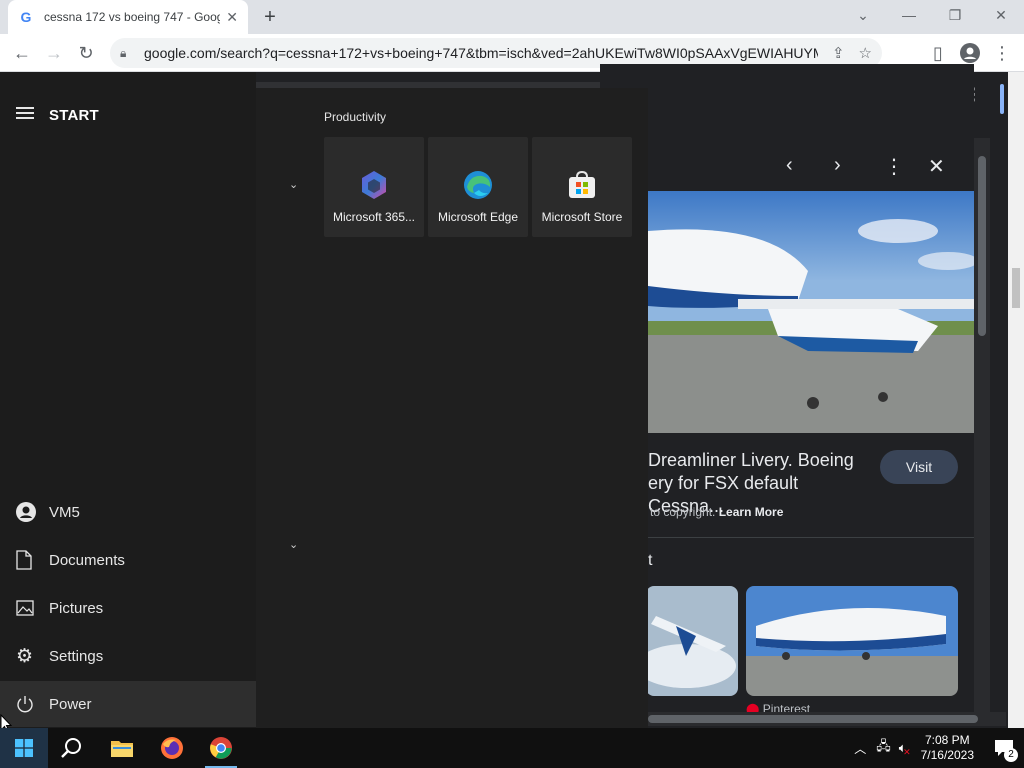 The image size is (1024, 768). Describe the element at coordinates (838, 53) in the screenshot. I see `share-icon: ⇪` at that location.